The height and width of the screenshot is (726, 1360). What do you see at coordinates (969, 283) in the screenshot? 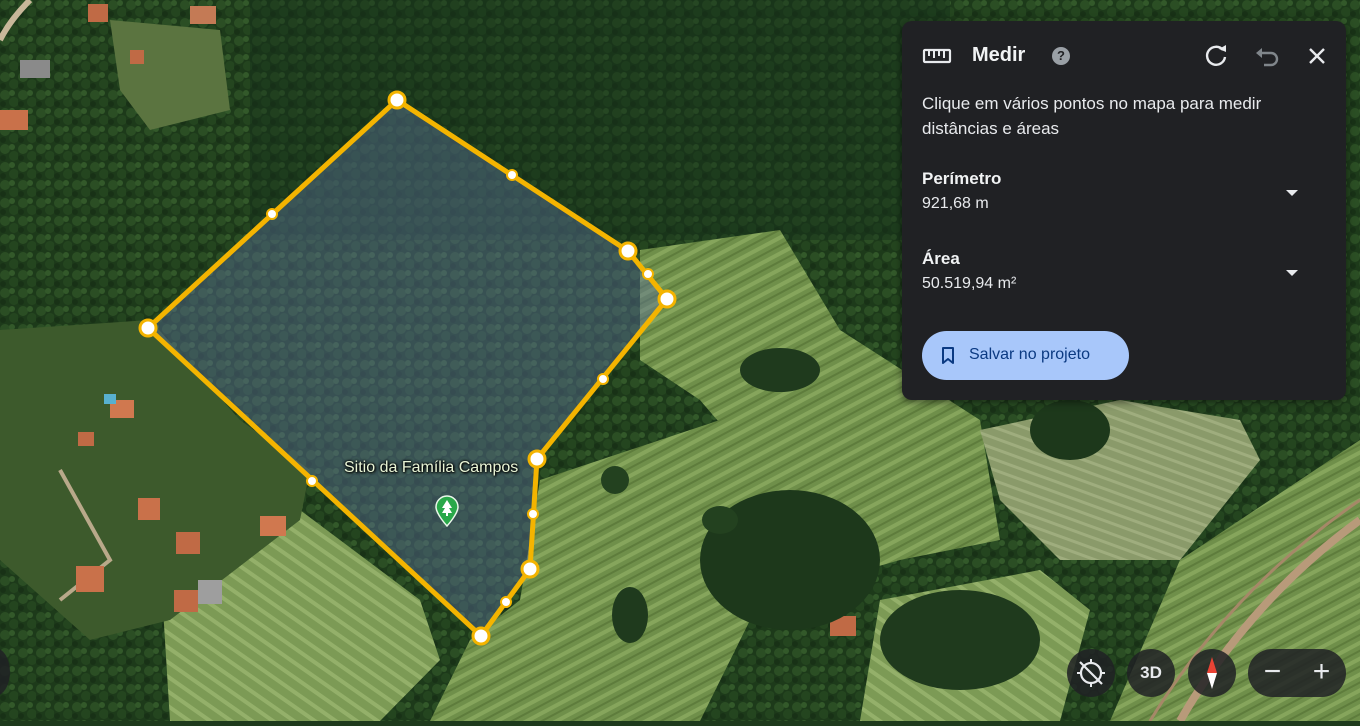
I see `area-value: 50.519,94 m²` at bounding box center [969, 283].